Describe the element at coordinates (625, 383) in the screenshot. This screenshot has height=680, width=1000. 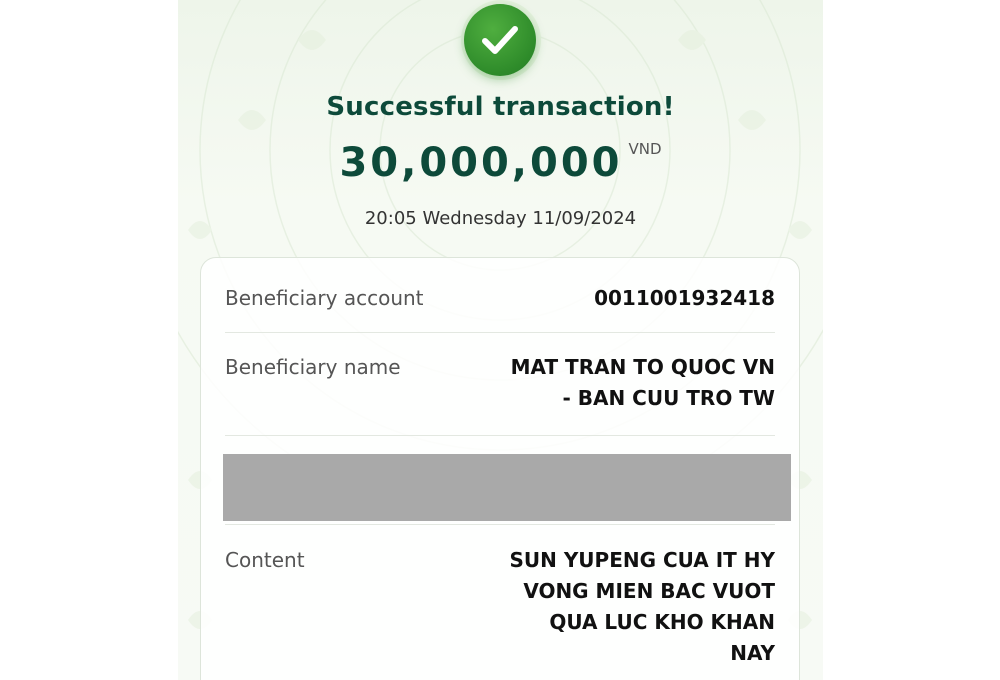
I see `beneficiary-name-value: MAT TRAN TO QUOC VN - BAN CUU TRO TW` at that location.